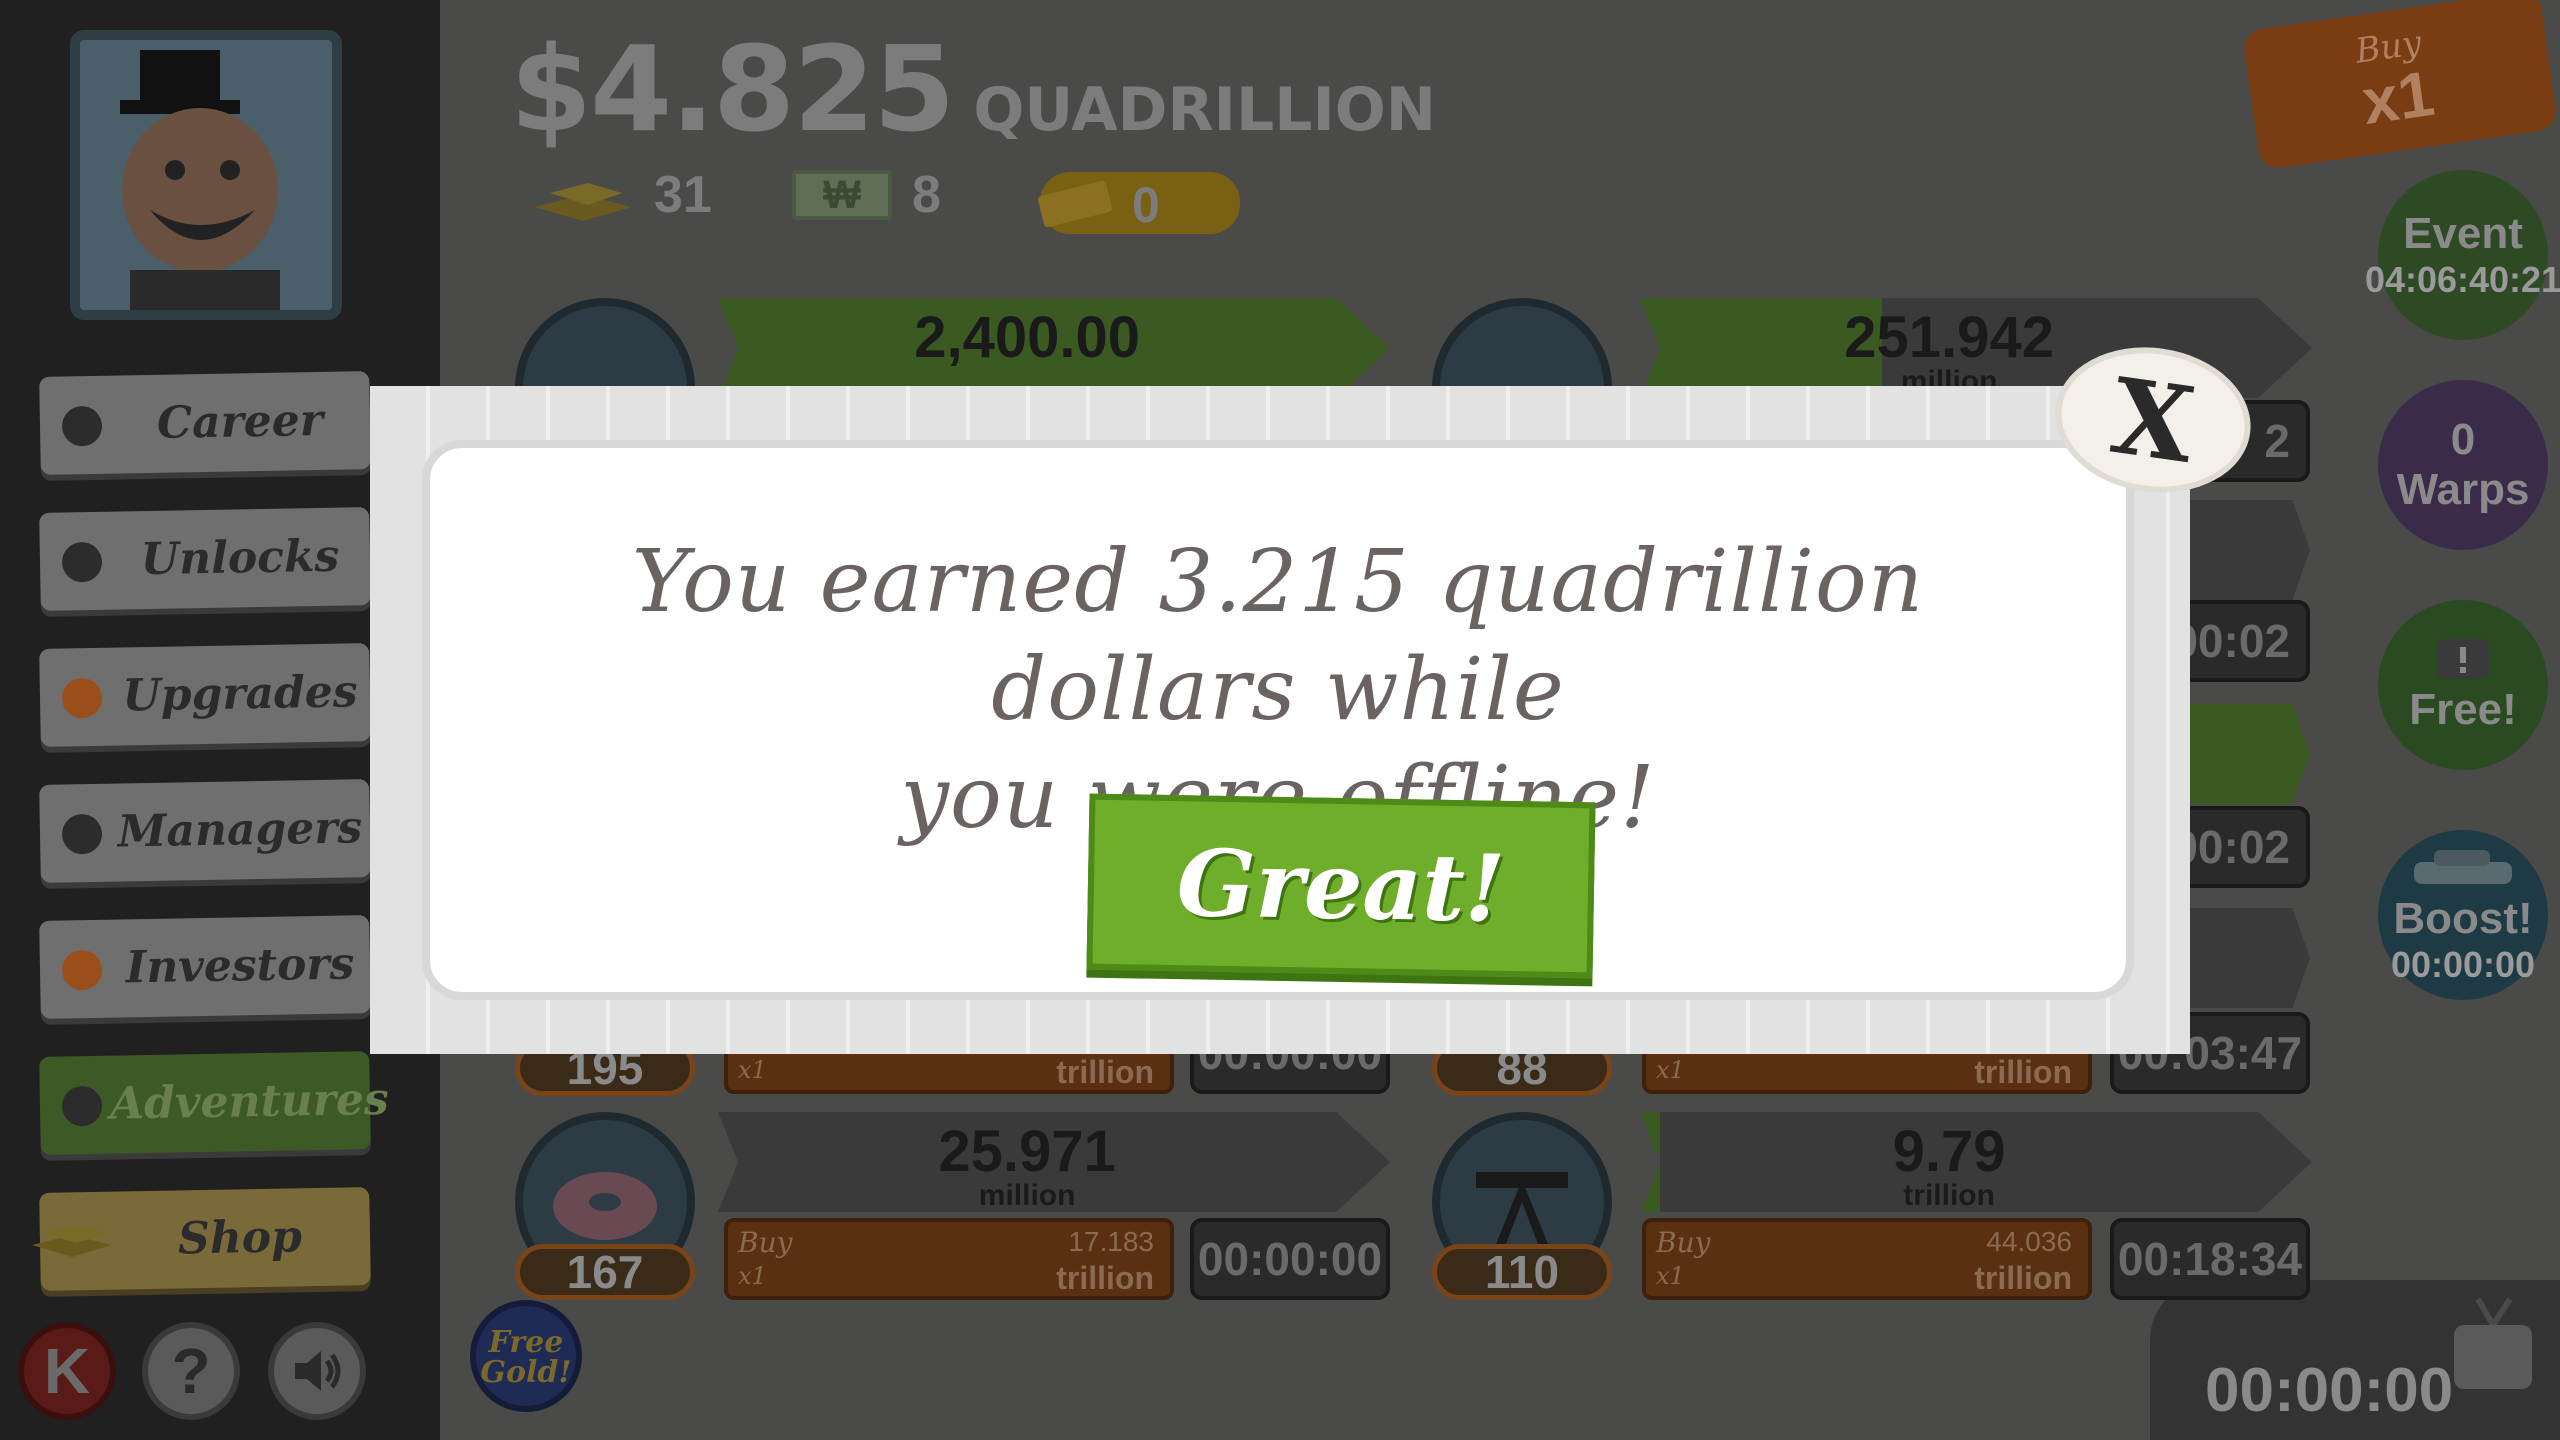 This screenshot has width=2560, height=1440. I want to click on oil-count-text: 110, so click(1522, 1272).